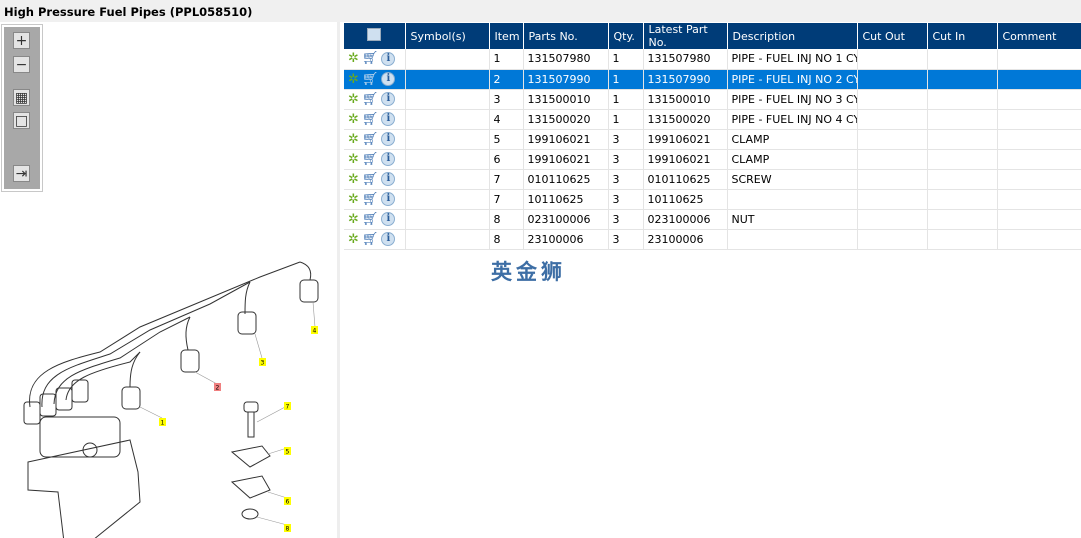 This screenshot has width=1081, height=538. I want to click on item-cell: 1, so click(506, 59).